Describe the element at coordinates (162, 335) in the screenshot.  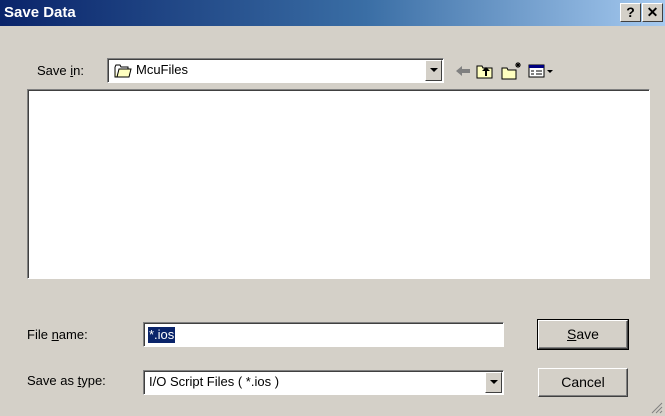
I see `file-name-value: *.ios` at that location.